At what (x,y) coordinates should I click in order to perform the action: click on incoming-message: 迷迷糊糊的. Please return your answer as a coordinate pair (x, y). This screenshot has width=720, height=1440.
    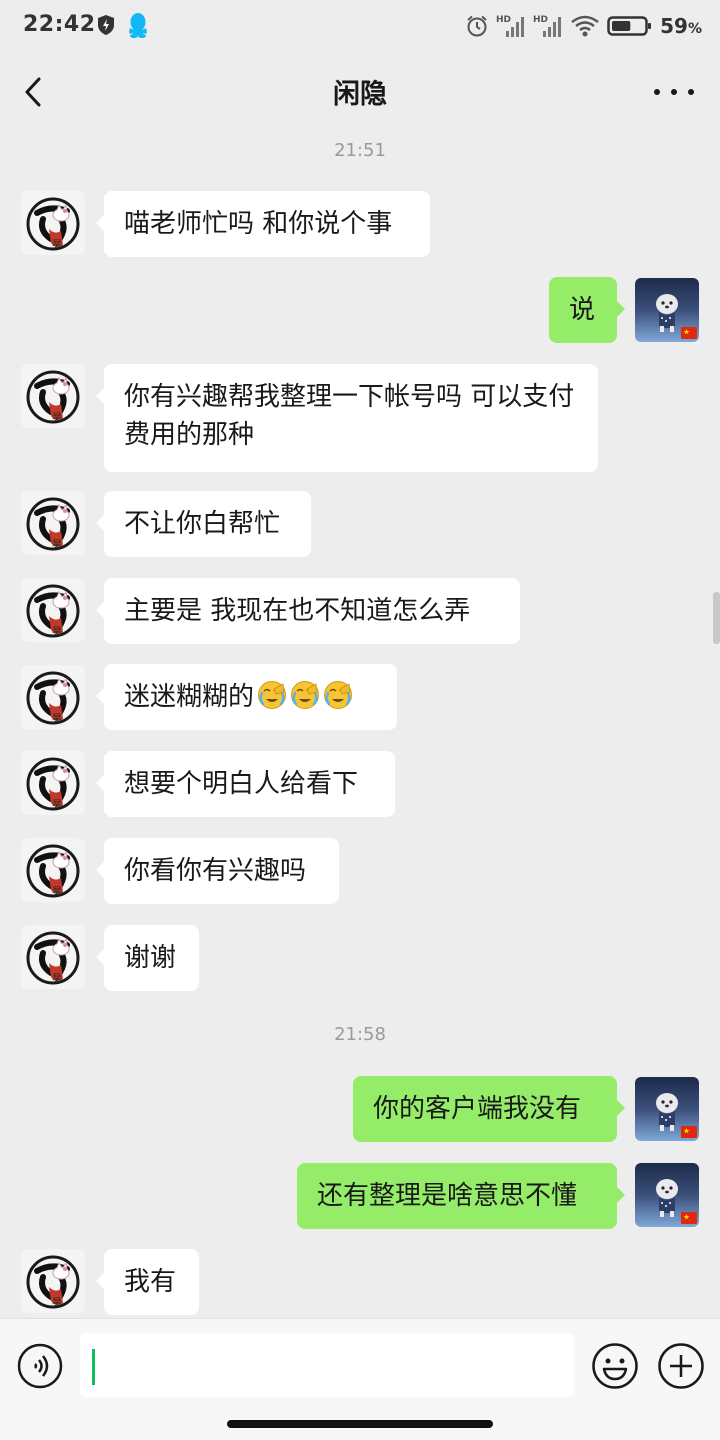
    Looking at the image, I should click on (246, 697).